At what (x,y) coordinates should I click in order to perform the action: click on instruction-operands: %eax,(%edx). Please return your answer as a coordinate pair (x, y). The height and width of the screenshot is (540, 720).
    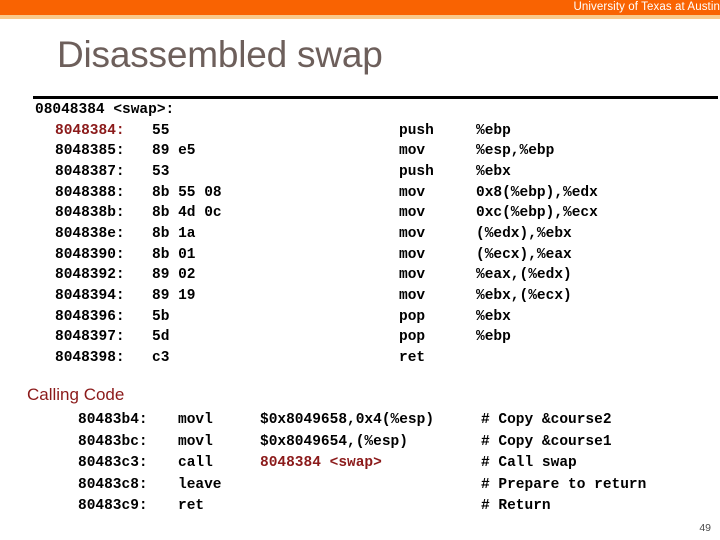
    Looking at the image, I should click on (524, 275).